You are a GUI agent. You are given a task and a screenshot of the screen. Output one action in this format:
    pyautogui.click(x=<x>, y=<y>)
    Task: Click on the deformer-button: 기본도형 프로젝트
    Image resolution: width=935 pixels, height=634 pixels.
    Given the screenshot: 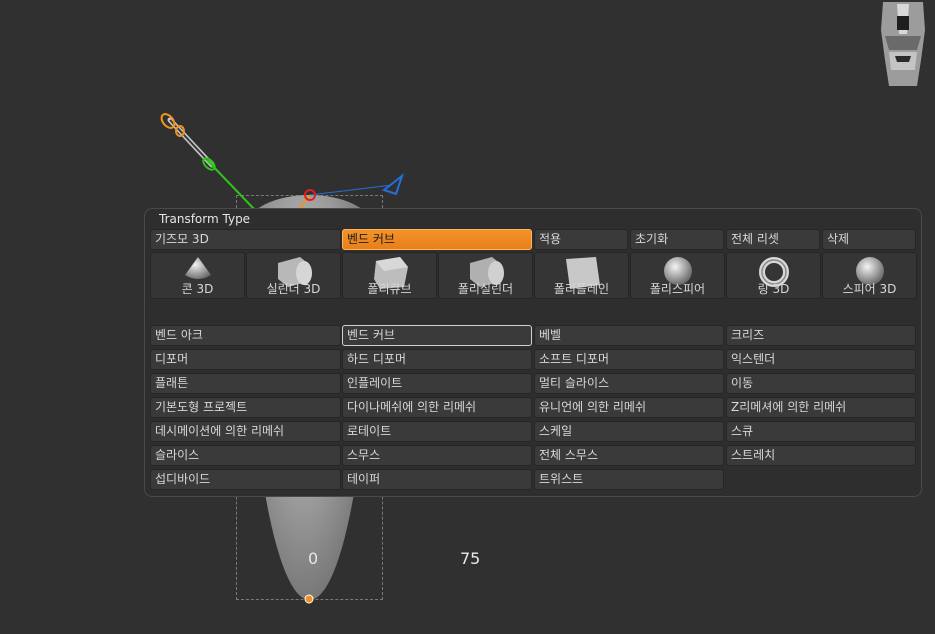 What is the action you would take?
    pyautogui.click(x=245, y=407)
    